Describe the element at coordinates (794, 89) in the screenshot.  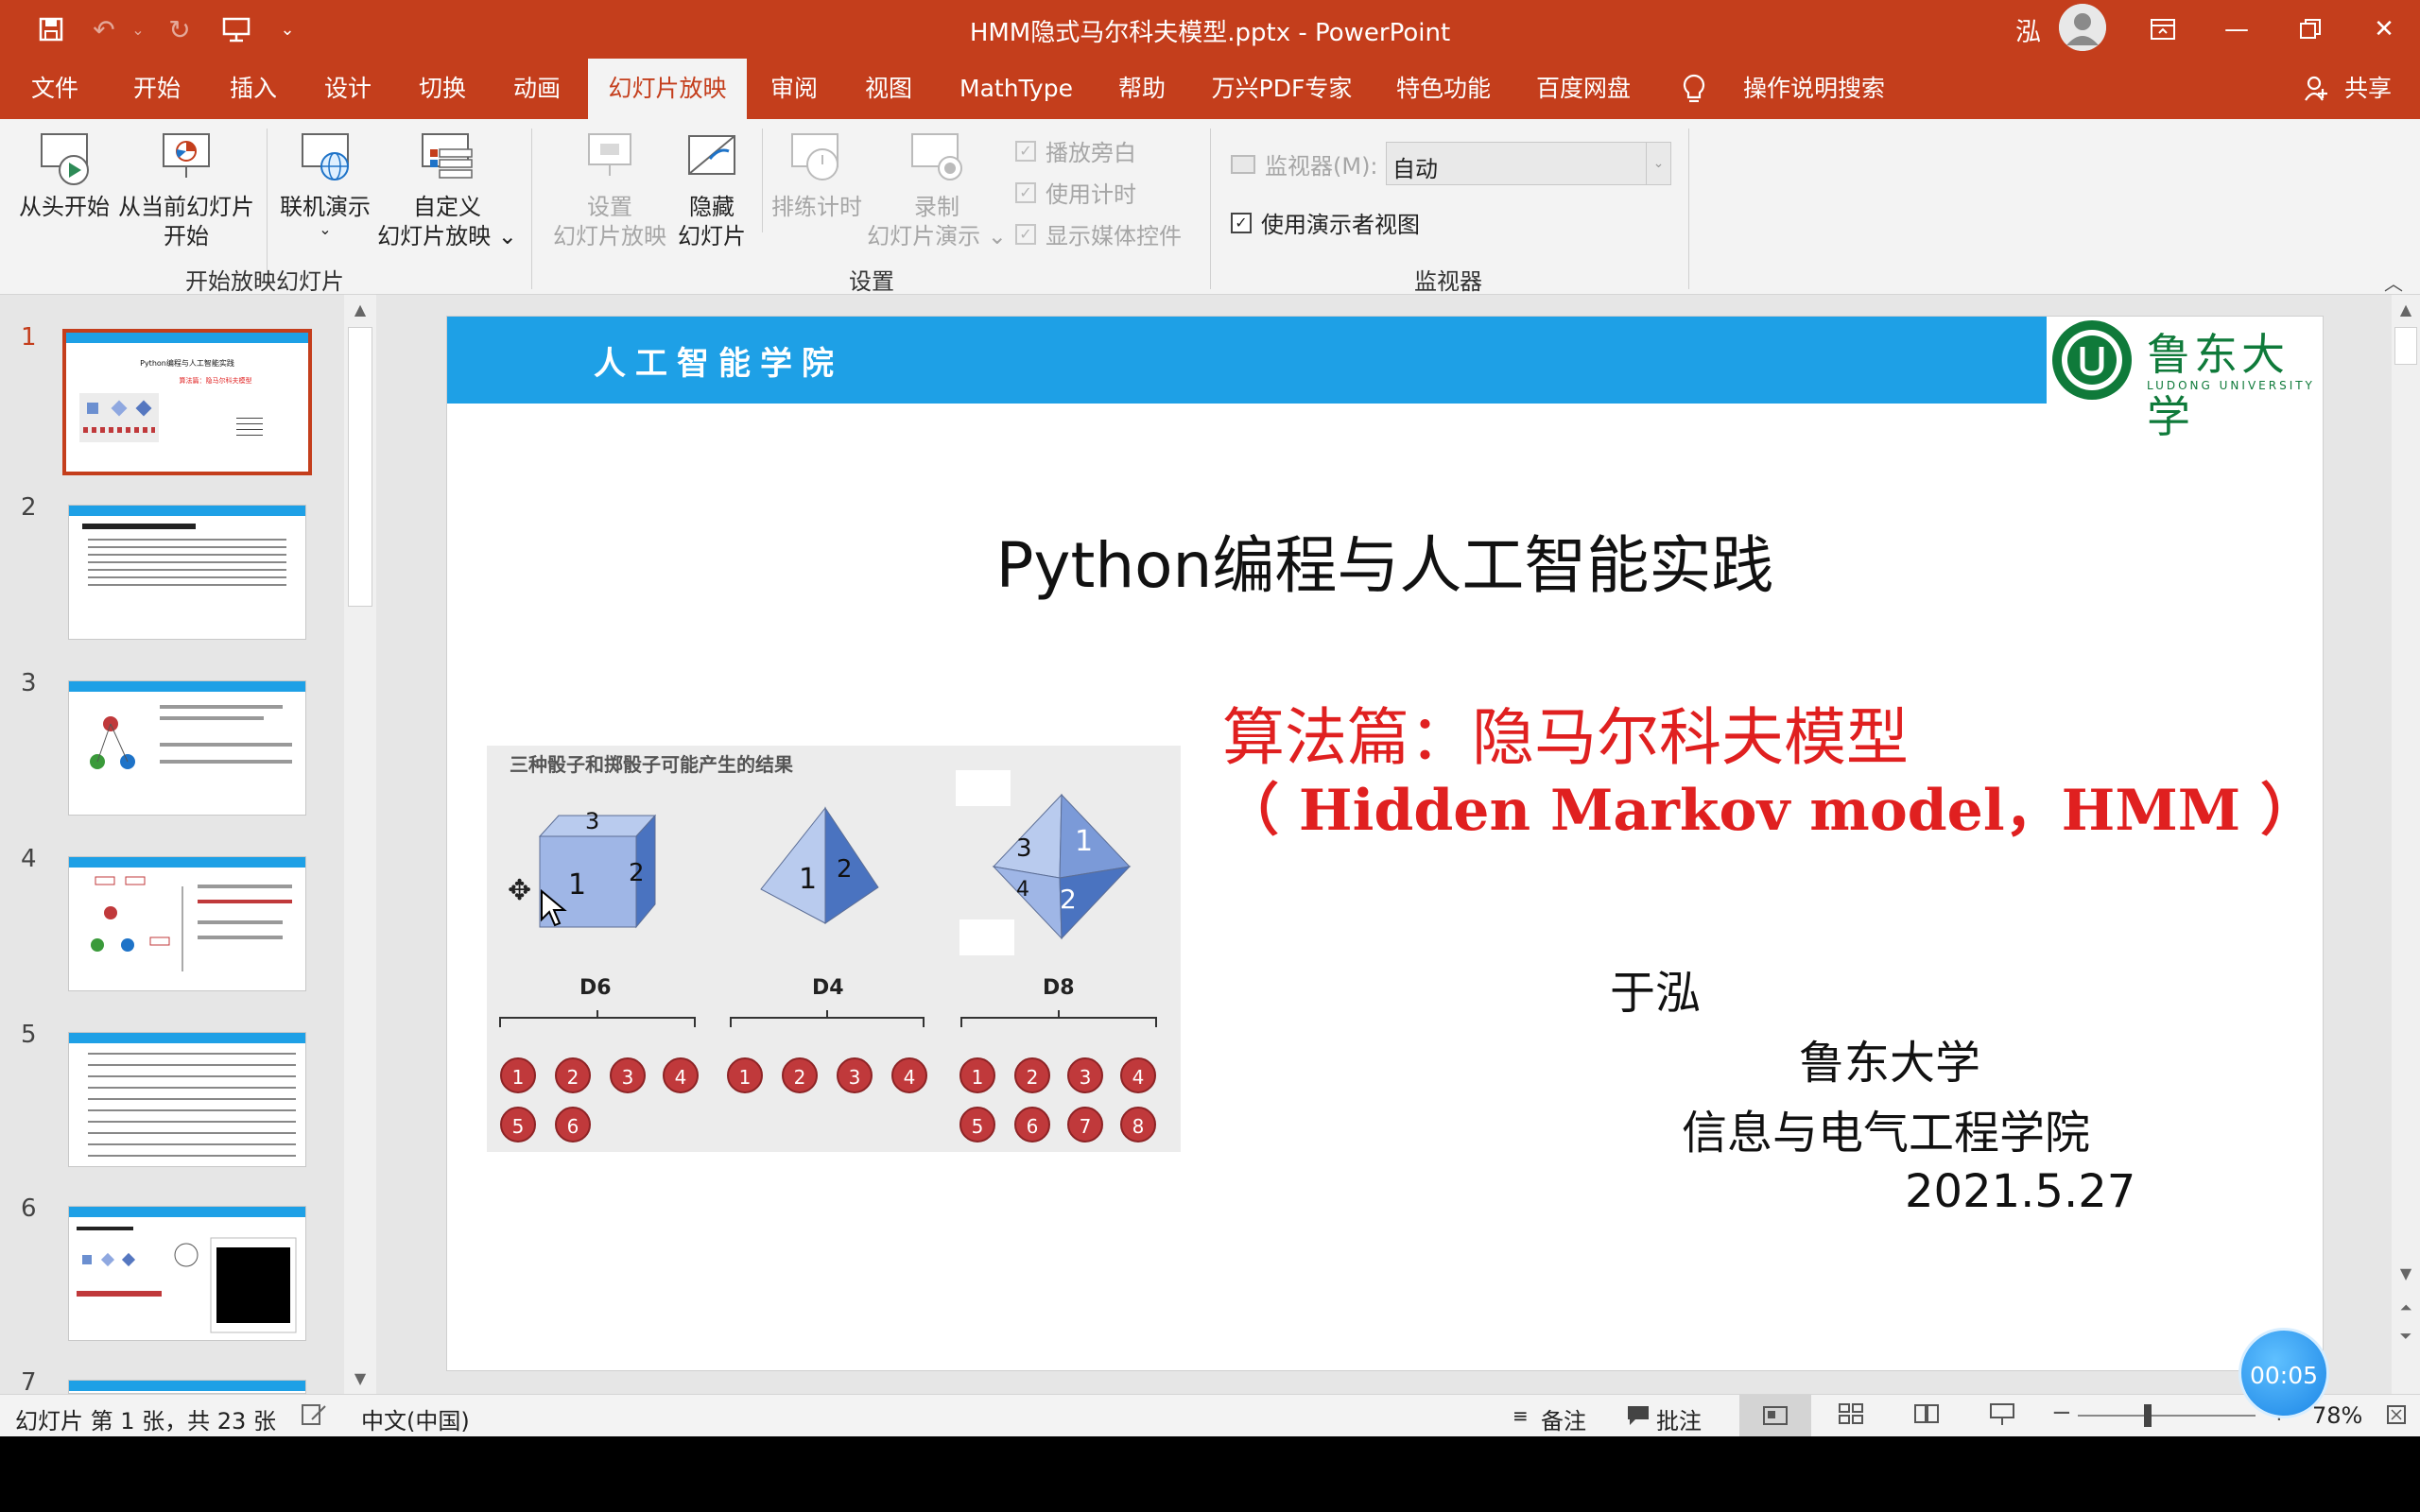
I see `tab-review: 审阅` at that location.